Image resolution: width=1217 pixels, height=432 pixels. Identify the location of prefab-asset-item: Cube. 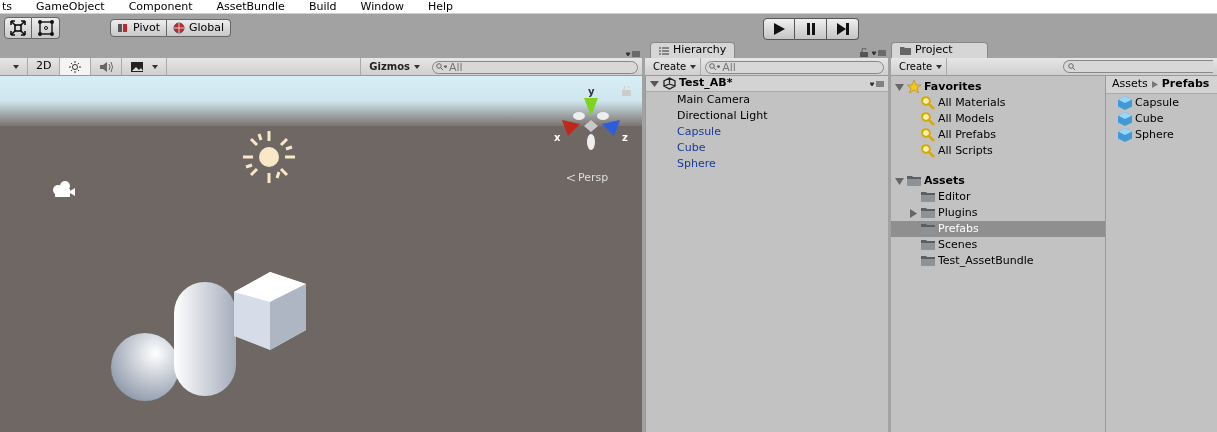
(1167, 119).